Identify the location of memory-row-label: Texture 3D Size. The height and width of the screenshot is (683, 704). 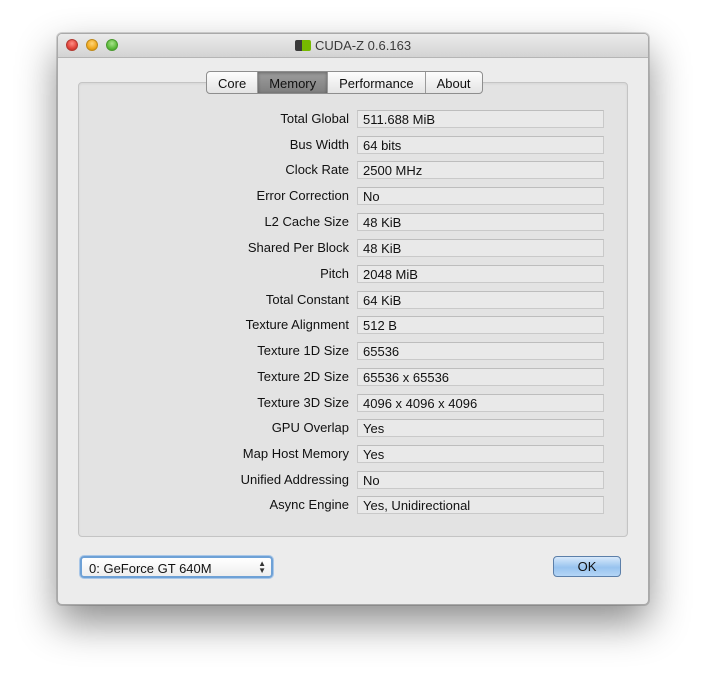
(303, 402).